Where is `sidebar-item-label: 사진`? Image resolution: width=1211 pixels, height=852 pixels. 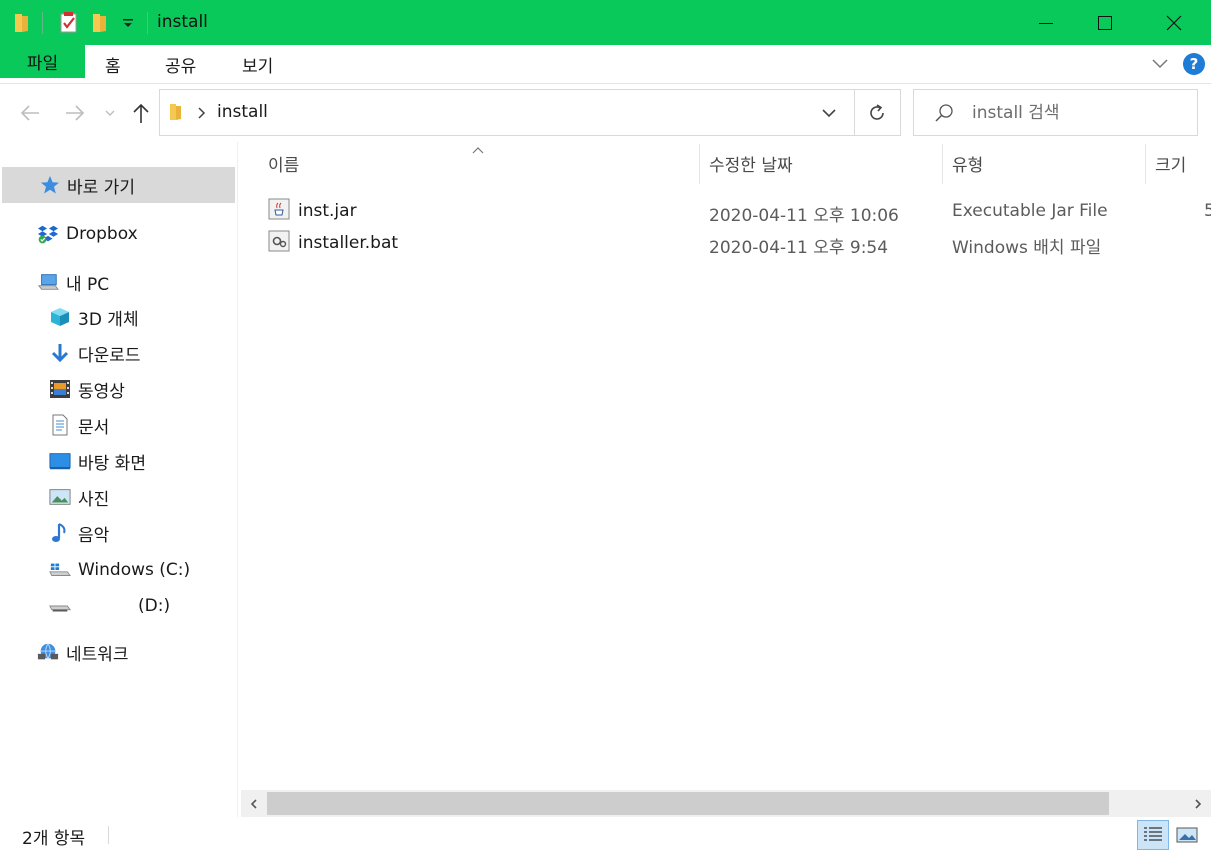
sidebar-item-label: 사진 is located at coordinates (94, 499).